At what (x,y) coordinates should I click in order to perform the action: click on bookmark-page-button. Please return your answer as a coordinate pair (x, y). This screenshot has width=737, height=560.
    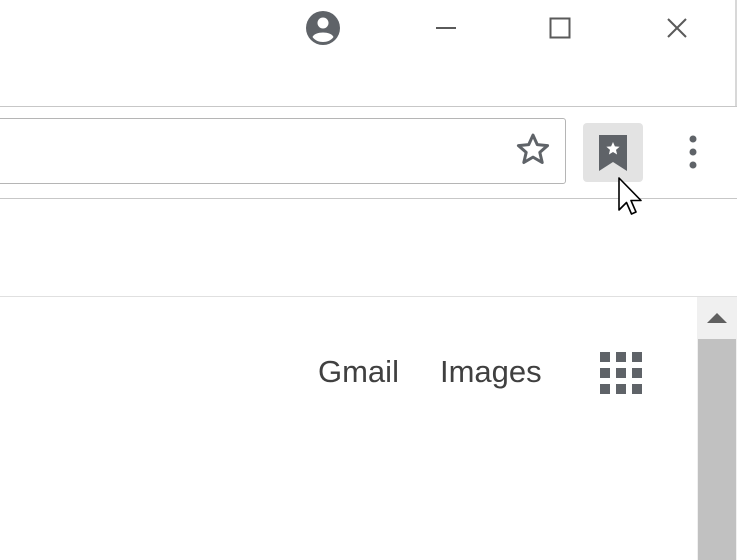
    Looking at the image, I should click on (533, 150).